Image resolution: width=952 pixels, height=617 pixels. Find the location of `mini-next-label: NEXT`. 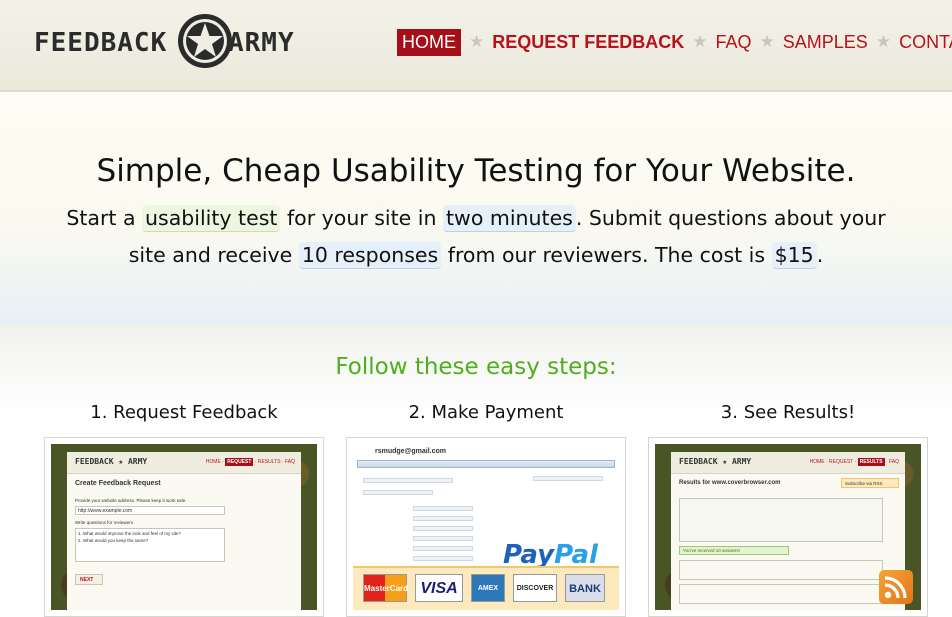

mini-next-label: NEXT is located at coordinates (87, 580).